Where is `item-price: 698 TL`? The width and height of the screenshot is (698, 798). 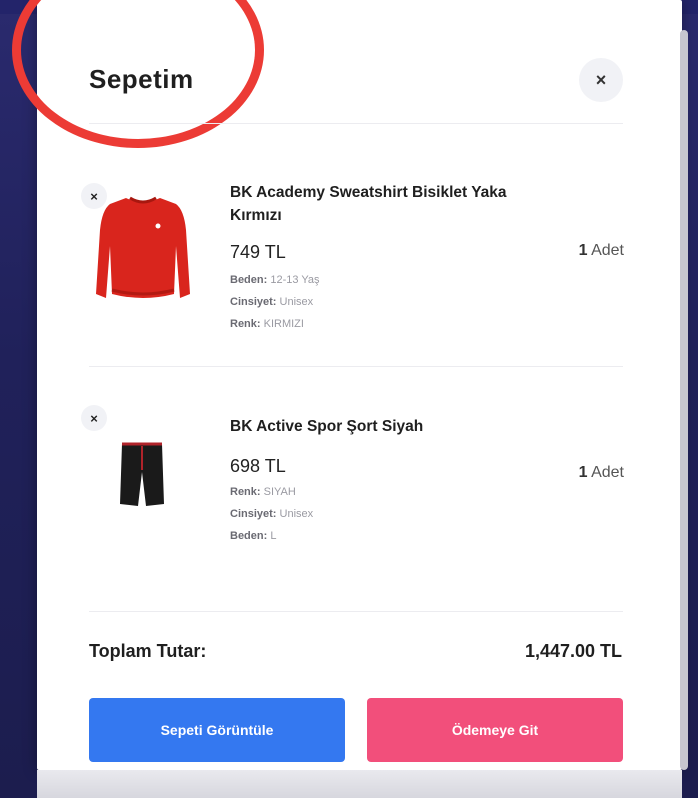 item-price: 698 TL is located at coordinates (258, 466).